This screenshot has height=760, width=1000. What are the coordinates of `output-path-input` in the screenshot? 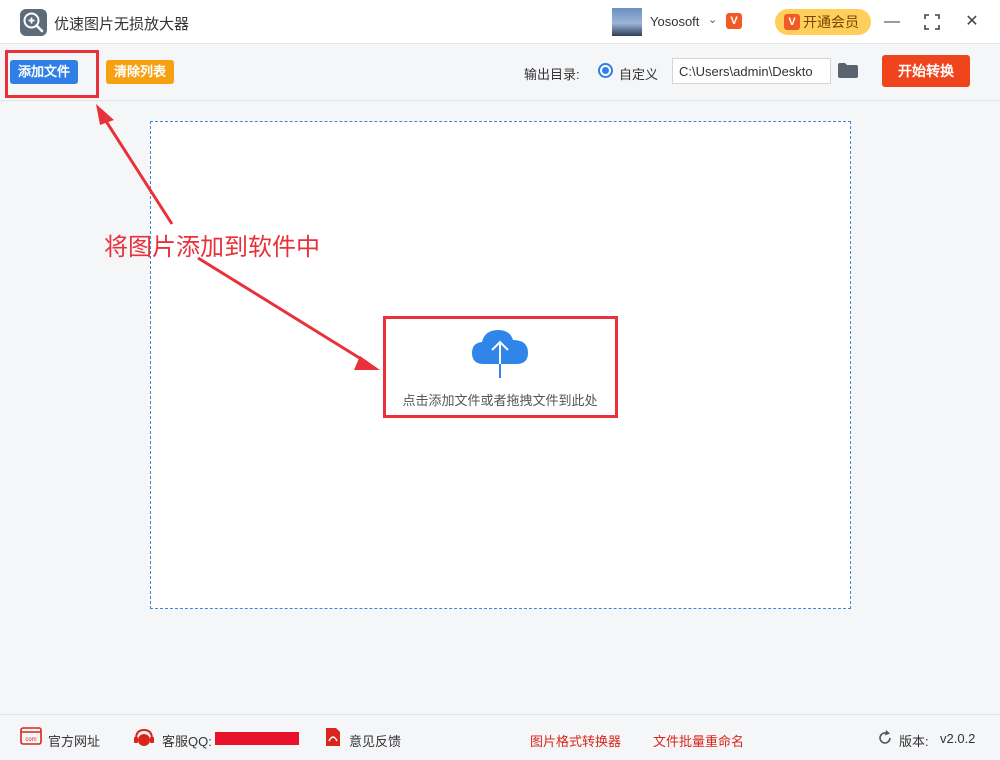 It's located at (751, 71).